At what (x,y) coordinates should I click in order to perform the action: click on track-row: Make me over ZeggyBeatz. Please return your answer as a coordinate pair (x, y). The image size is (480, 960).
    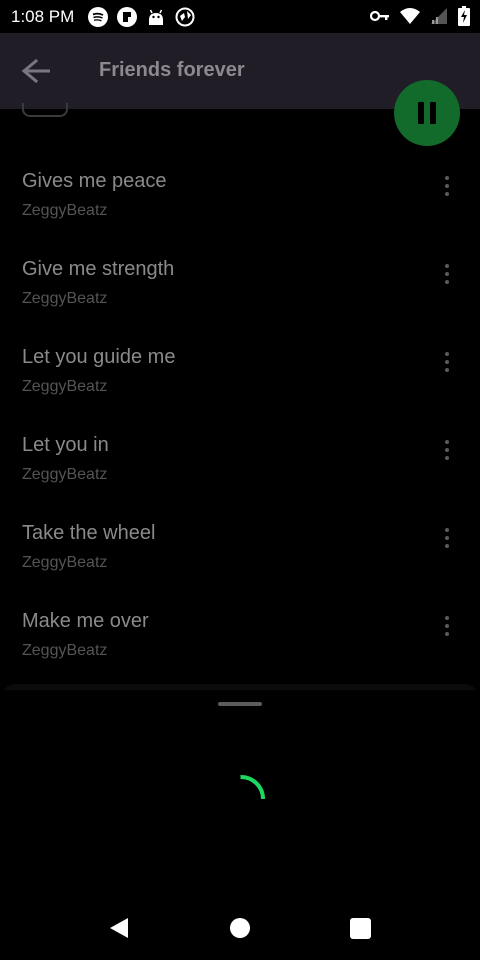
    Looking at the image, I should click on (240, 636).